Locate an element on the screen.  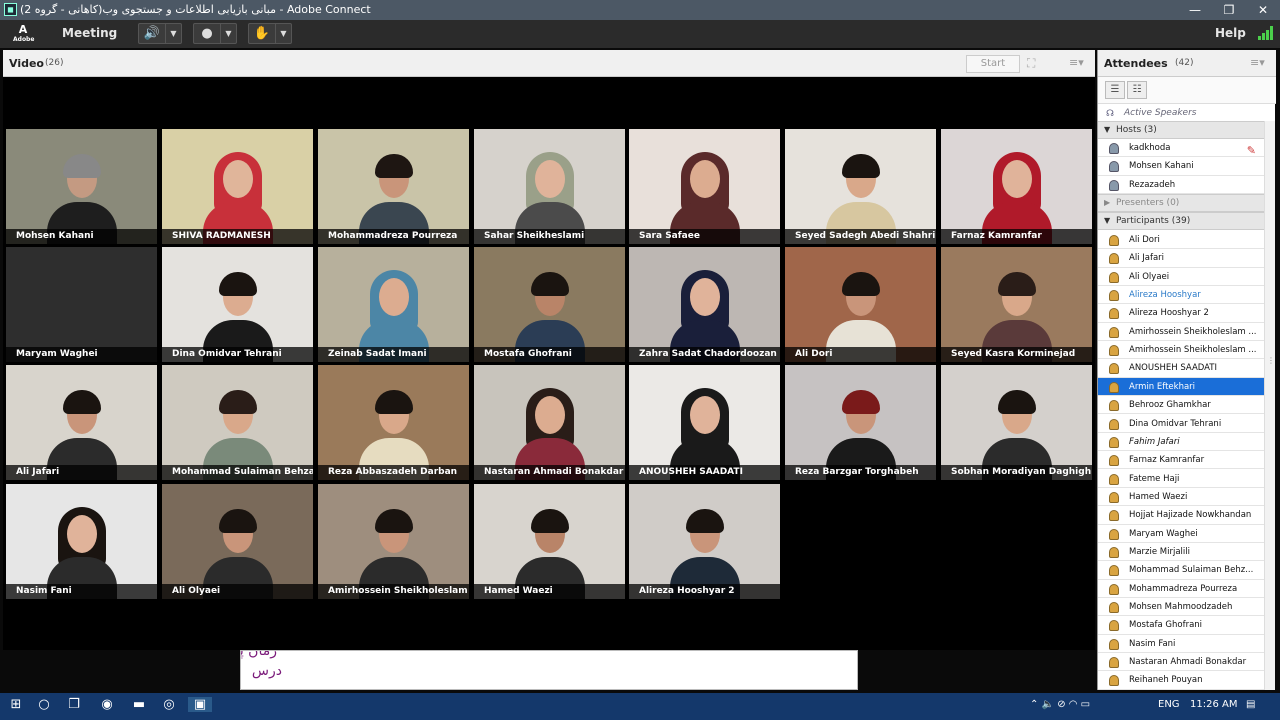
host-row: Mohsen Kahani is located at coordinates (1181, 166).